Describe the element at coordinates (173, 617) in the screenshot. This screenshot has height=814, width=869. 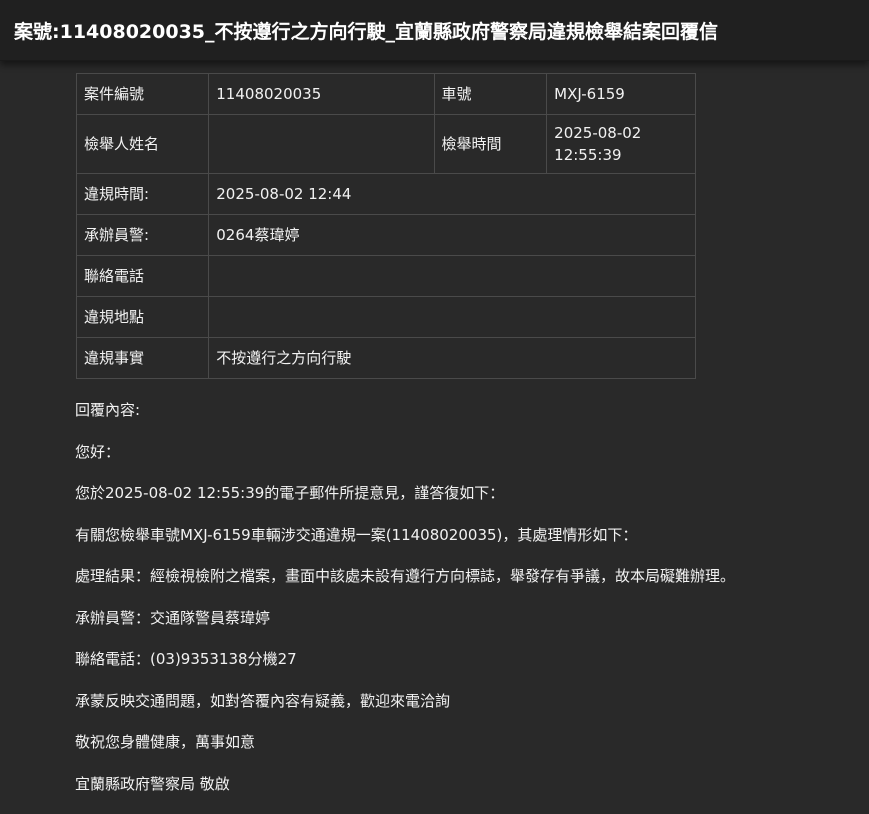
I see `reply-line: 承辦員警：交通隊警員蔡瑋婷` at that location.